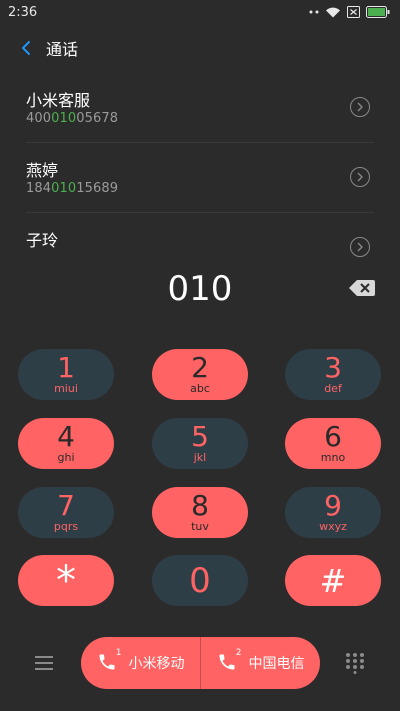  I want to click on backspace-button, so click(362, 288).